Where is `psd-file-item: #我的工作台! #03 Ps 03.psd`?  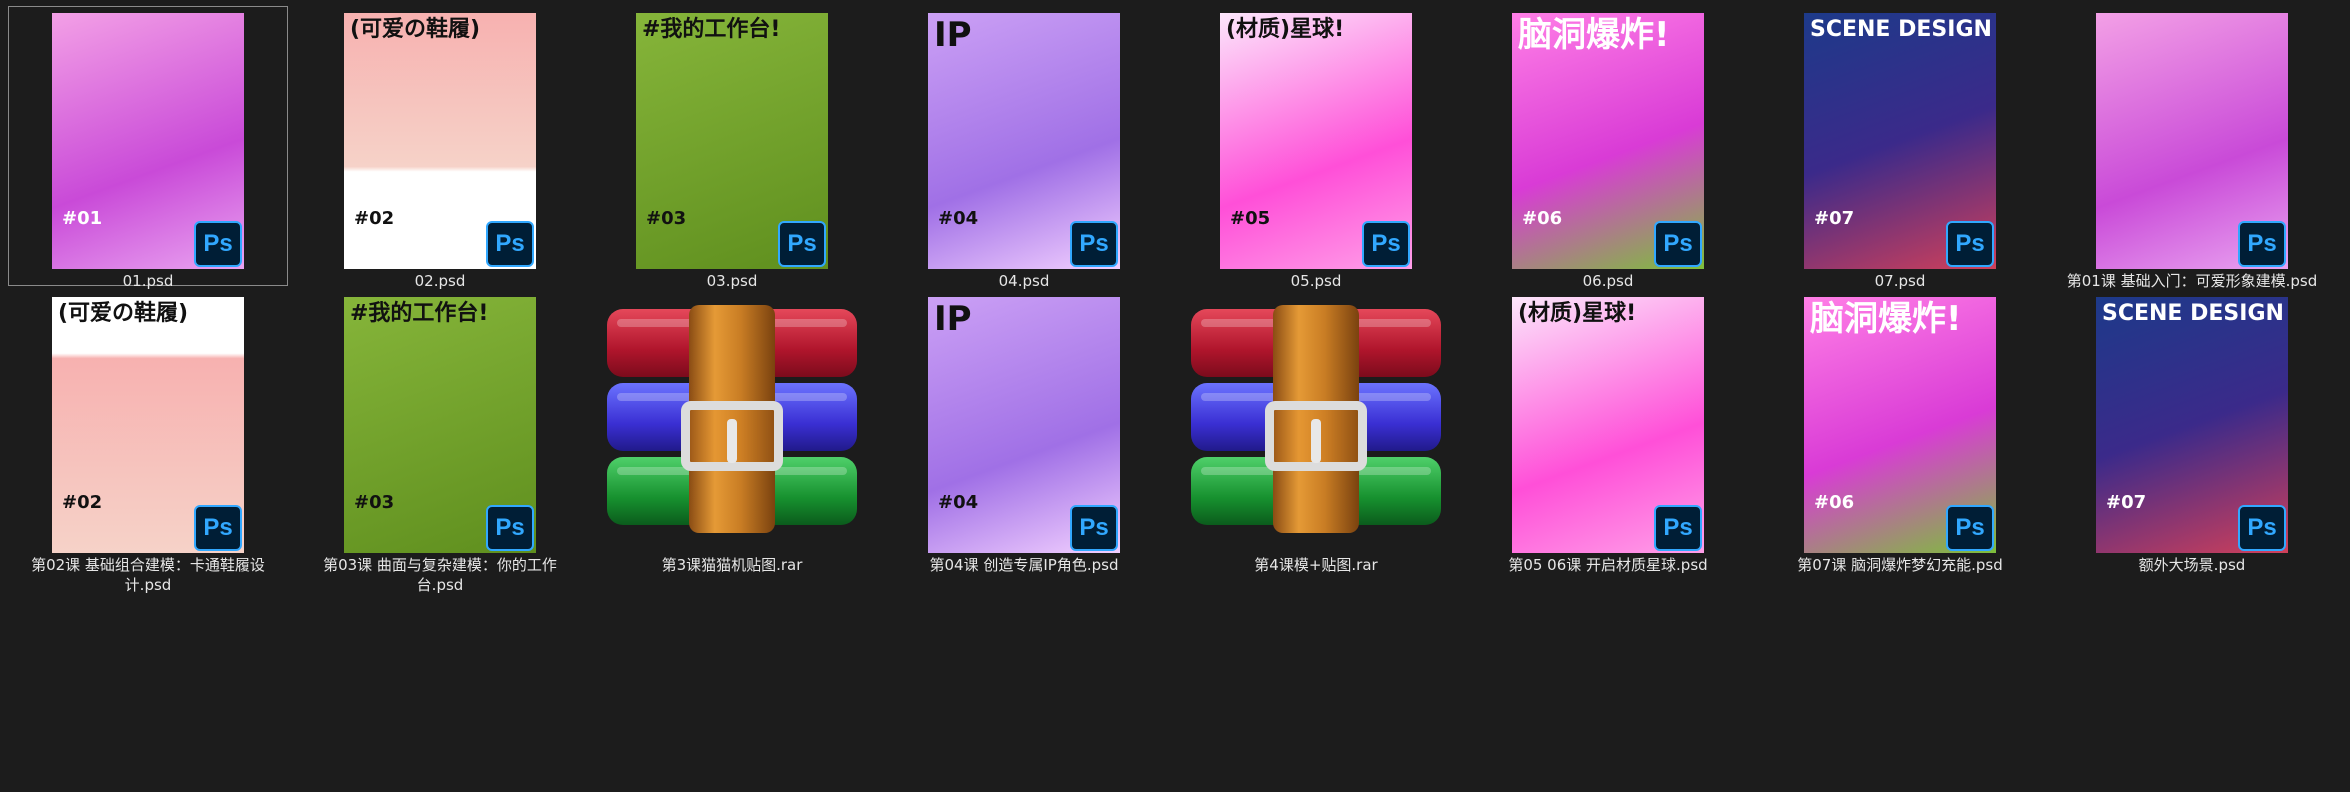 psd-file-item: #我的工作台! #03 Ps 03.psd is located at coordinates (732, 148).